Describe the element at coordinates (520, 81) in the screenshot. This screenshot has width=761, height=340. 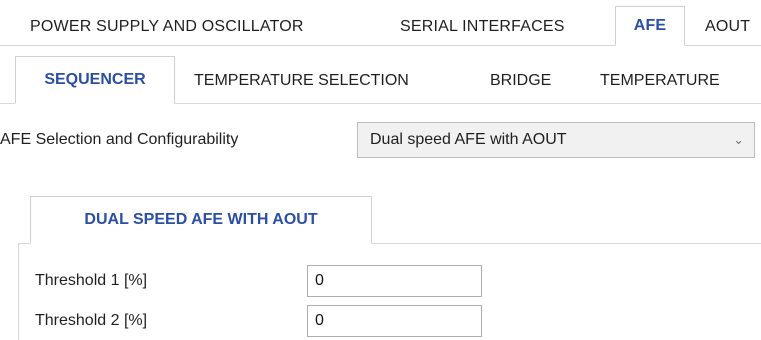
I see `tab-bridge: BRIDGE` at that location.